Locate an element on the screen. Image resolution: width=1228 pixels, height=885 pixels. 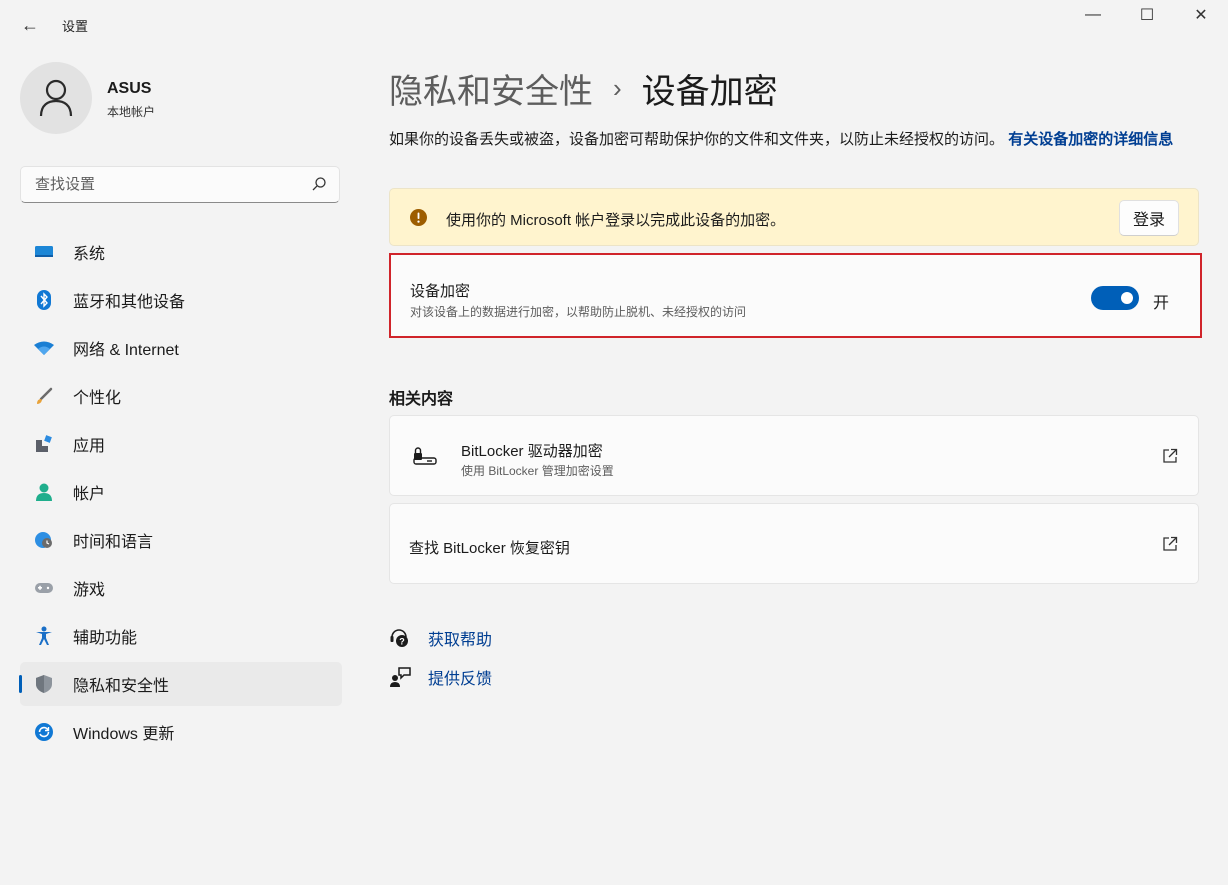
sidebar-item-apps: 应用 is located at coordinates (181, 444).